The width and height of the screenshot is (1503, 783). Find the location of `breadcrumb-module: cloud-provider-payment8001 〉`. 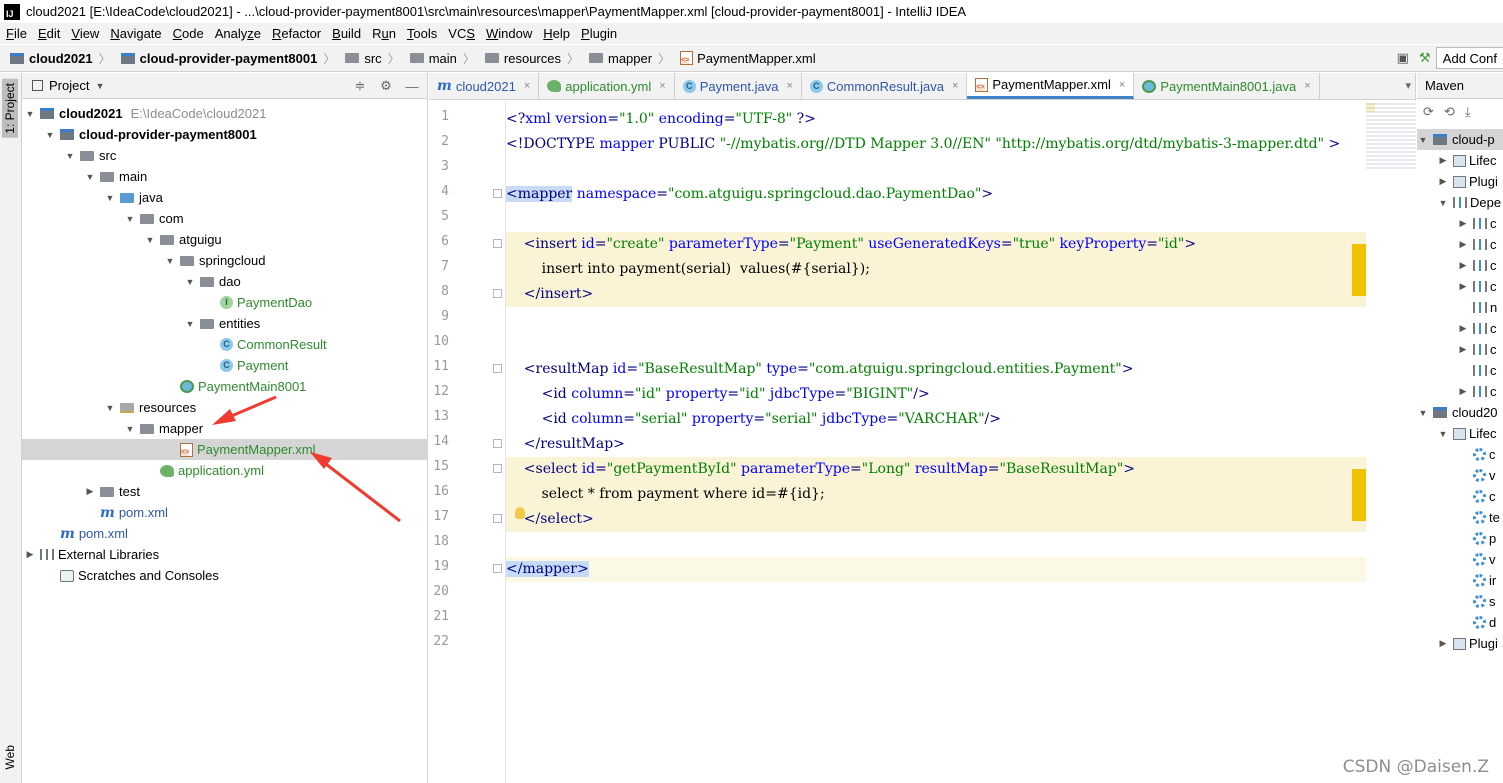

breadcrumb-module: cloud-provider-payment8001 〉 is located at coordinates (227, 58).